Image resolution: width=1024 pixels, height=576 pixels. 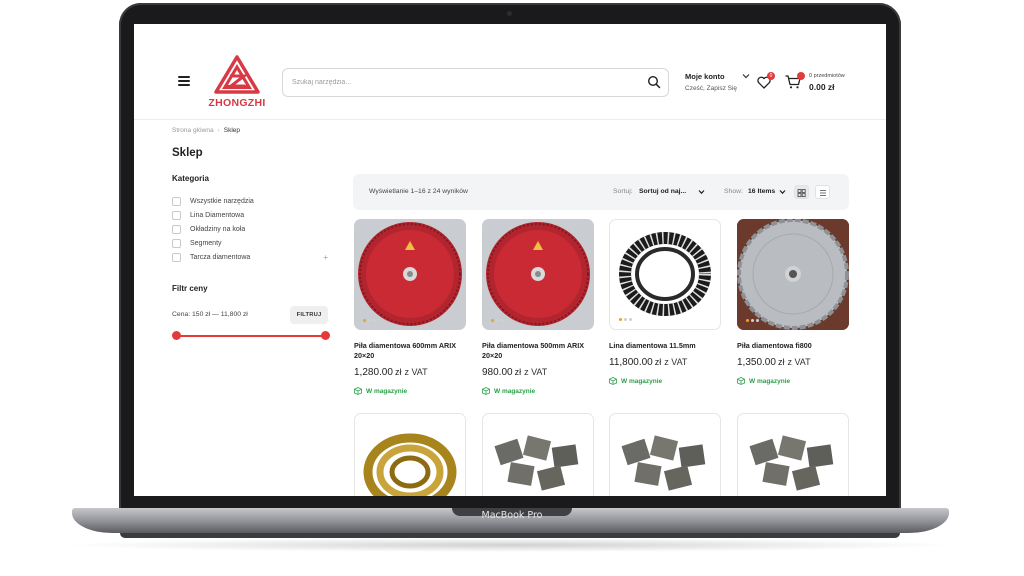 I want to click on category-item: Wszystkie narzędzia, so click(x=250, y=201).